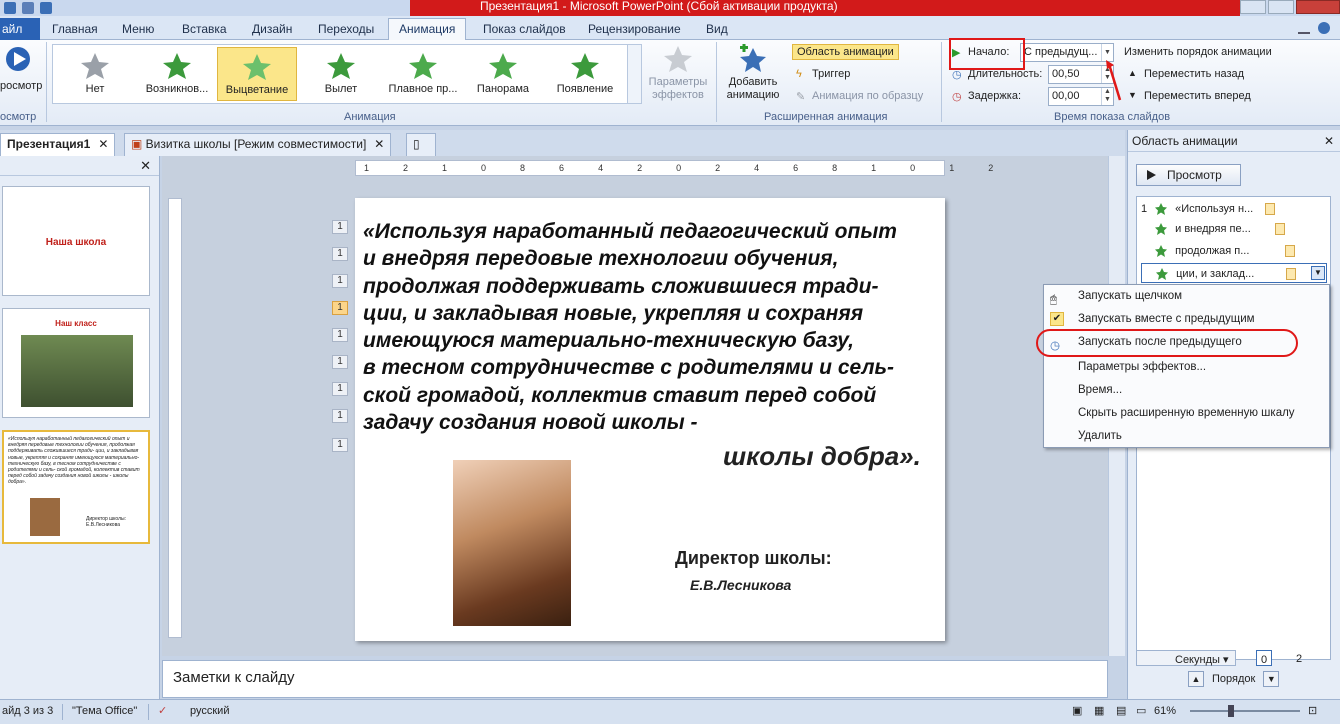 Image resolution: width=1340 pixels, height=724 pixels. I want to click on redo-icon, so click(46, 8).